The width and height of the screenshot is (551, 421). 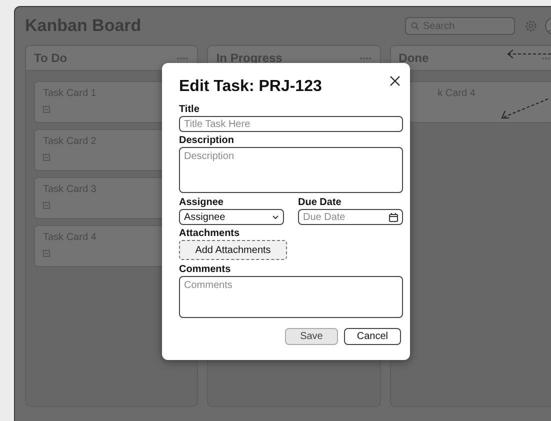 What do you see at coordinates (395, 81) in the screenshot?
I see `close-button` at bounding box center [395, 81].